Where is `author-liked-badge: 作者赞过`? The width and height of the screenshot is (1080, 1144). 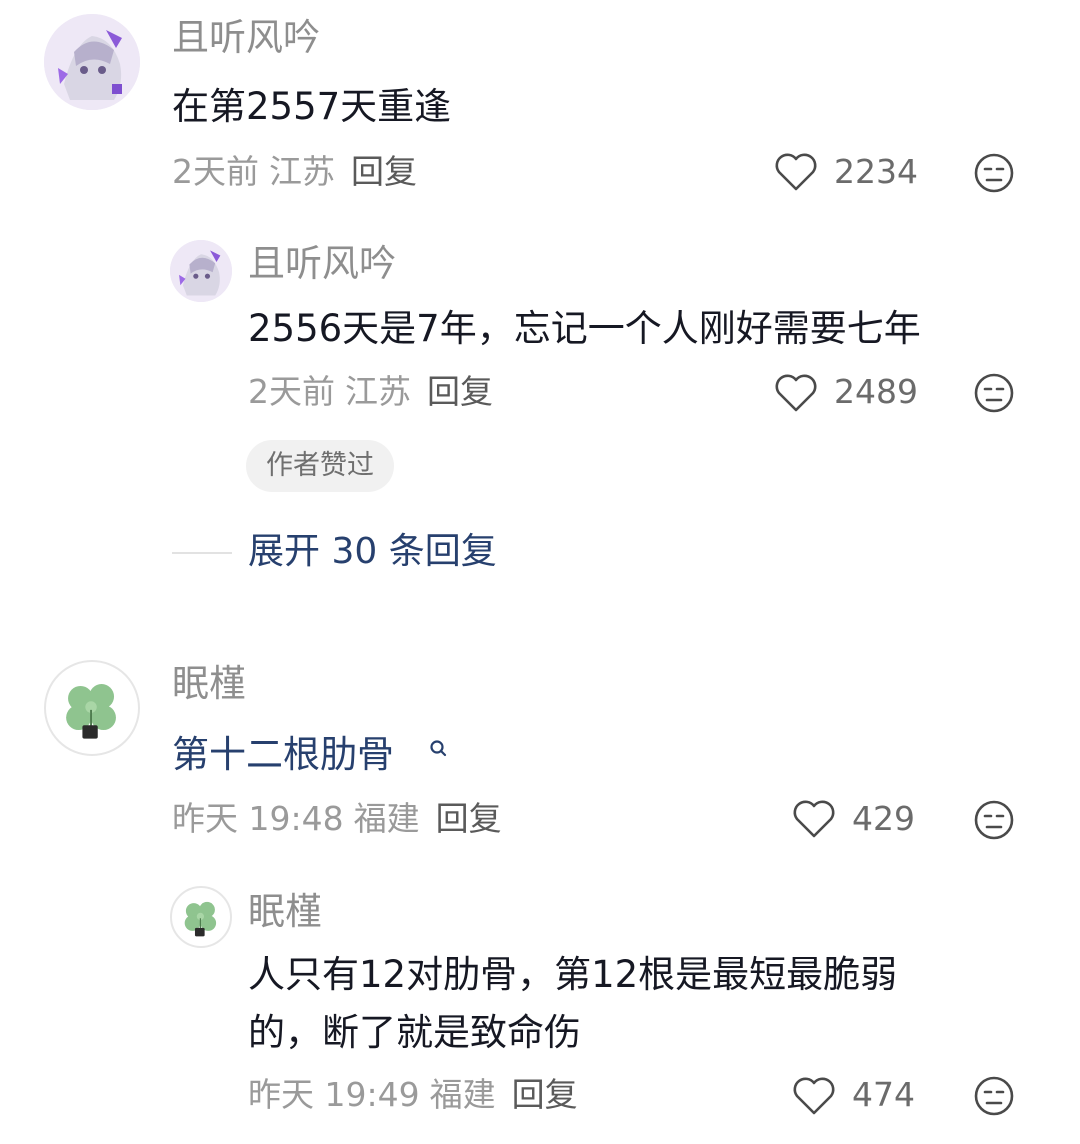
author-liked-badge: 作者赞过 is located at coordinates (320, 466).